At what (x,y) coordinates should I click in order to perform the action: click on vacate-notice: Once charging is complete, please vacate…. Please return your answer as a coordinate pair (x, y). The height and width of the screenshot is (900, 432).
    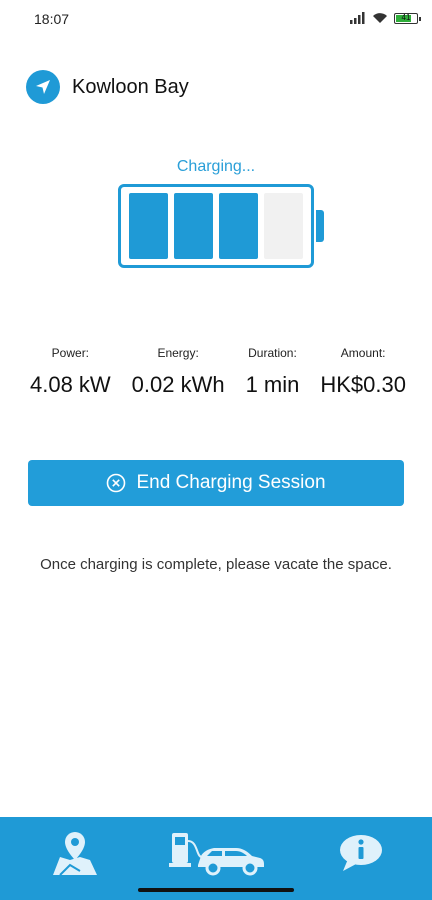
    Looking at the image, I should click on (216, 564).